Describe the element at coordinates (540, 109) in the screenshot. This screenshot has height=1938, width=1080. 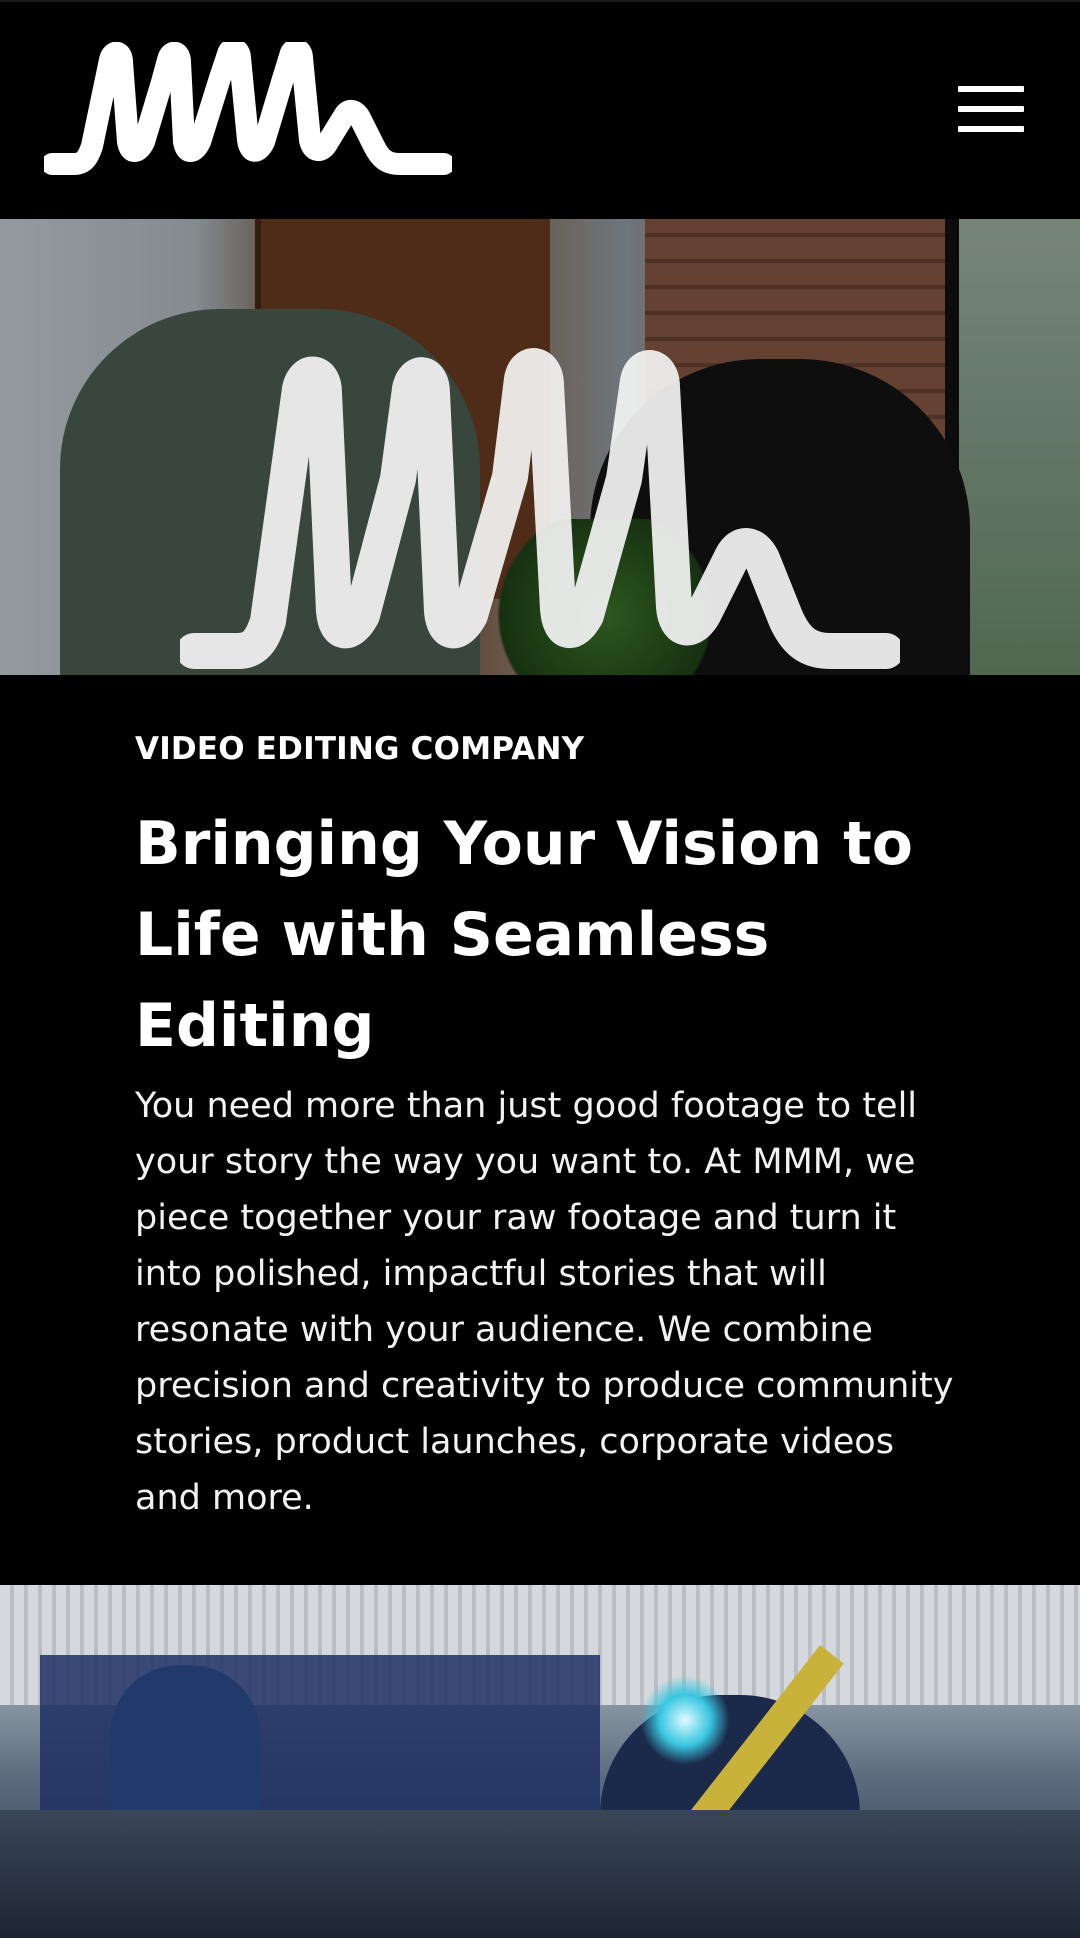
I see `site-header` at that location.